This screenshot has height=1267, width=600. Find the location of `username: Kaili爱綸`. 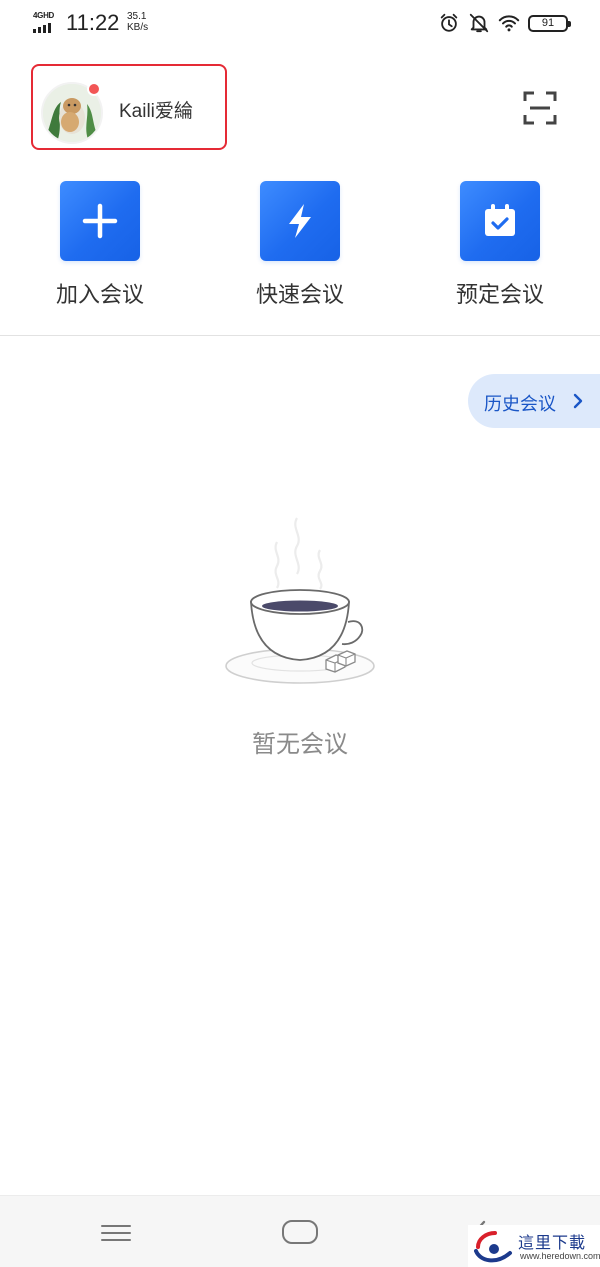

username: Kaili爱綸 is located at coordinates (156, 109).